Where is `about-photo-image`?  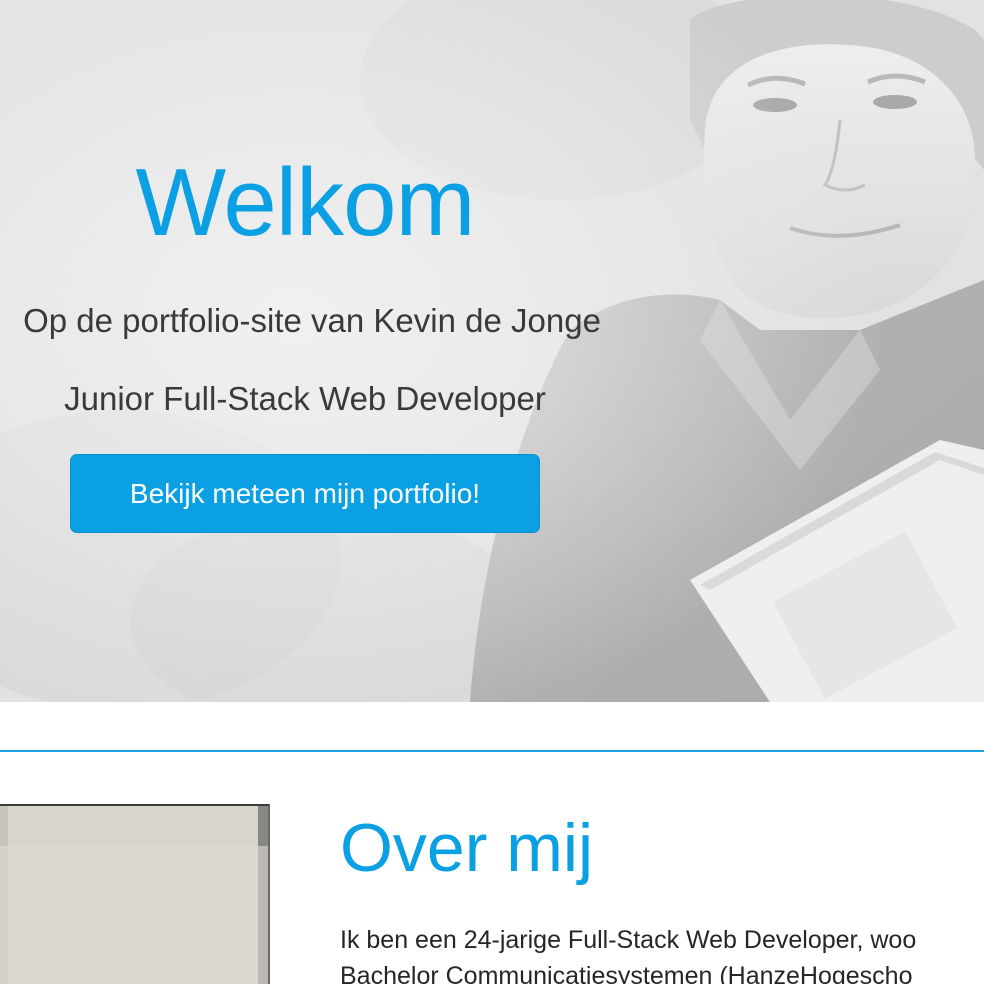 about-photo-image is located at coordinates (134, 895).